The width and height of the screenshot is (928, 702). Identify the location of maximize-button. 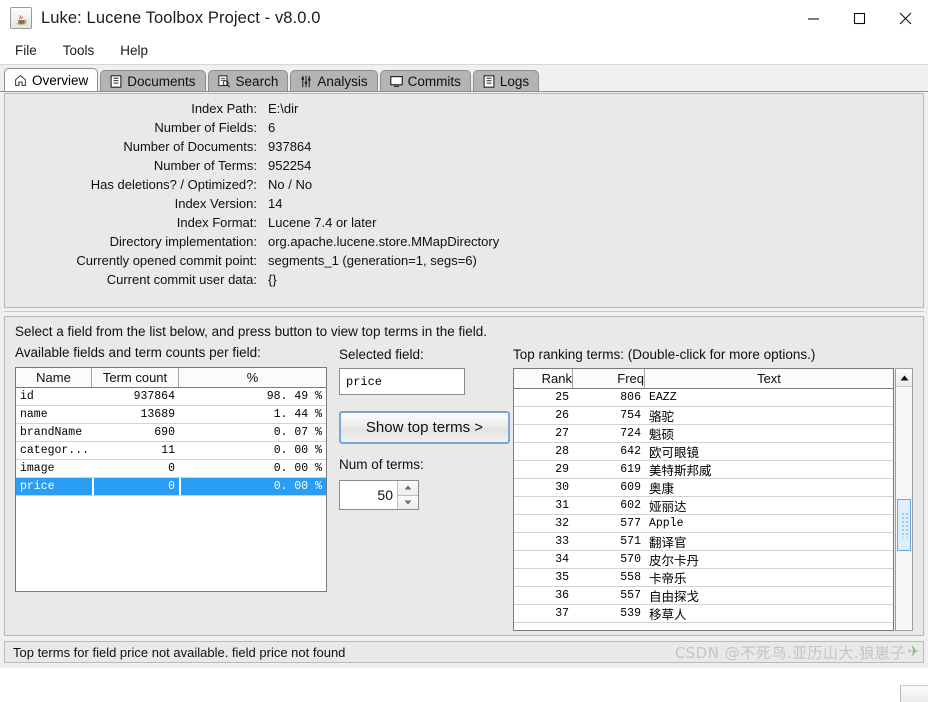
(859, 18).